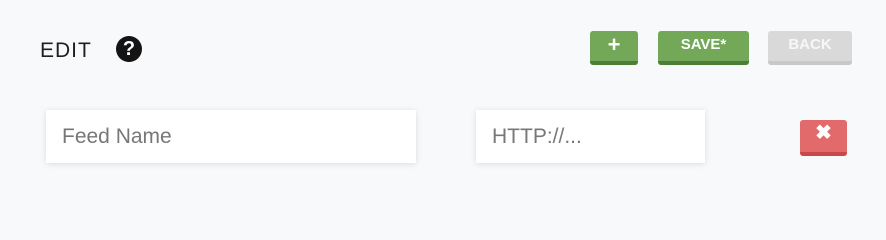 The height and width of the screenshot is (240, 886). What do you see at coordinates (614, 48) in the screenshot?
I see `add-button: +` at bounding box center [614, 48].